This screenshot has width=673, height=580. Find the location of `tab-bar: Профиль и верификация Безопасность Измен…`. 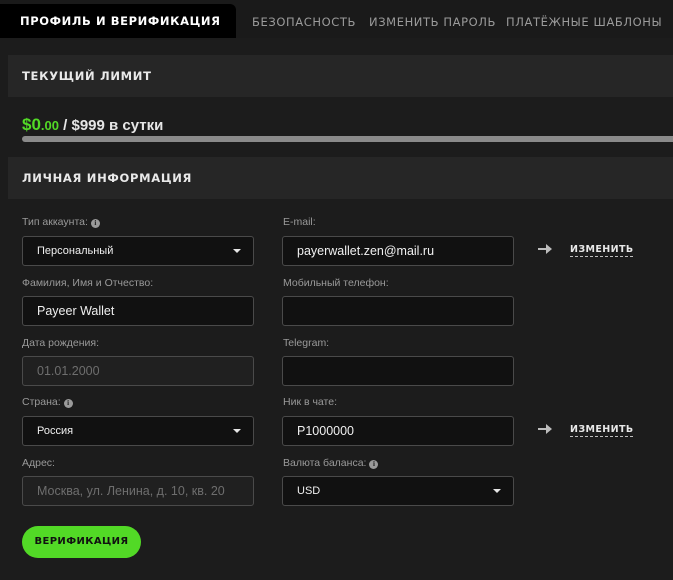

tab-bar: Профиль и верификация Безопасность Измен… is located at coordinates (336, 19).